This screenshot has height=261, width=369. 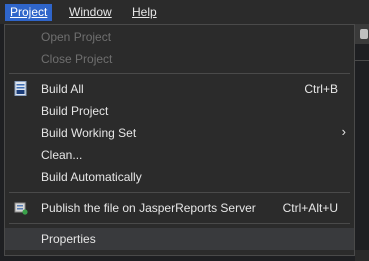 I want to click on menu-item-label: Build Working Set, so click(x=89, y=133).